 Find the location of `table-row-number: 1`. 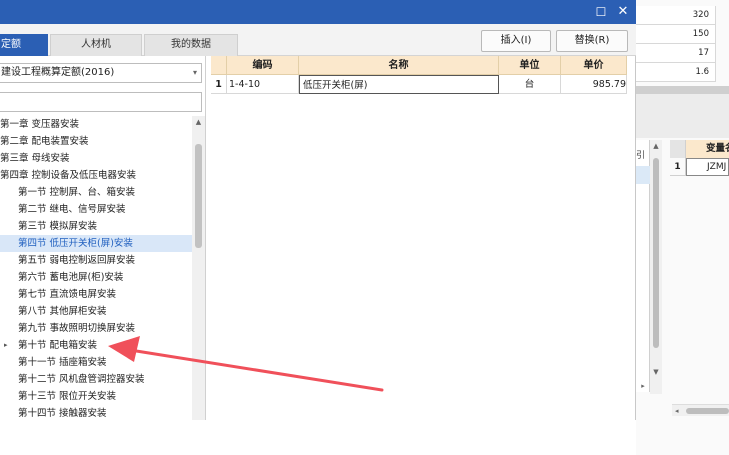

table-row-number: 1 is located at coordinates (219, 84).